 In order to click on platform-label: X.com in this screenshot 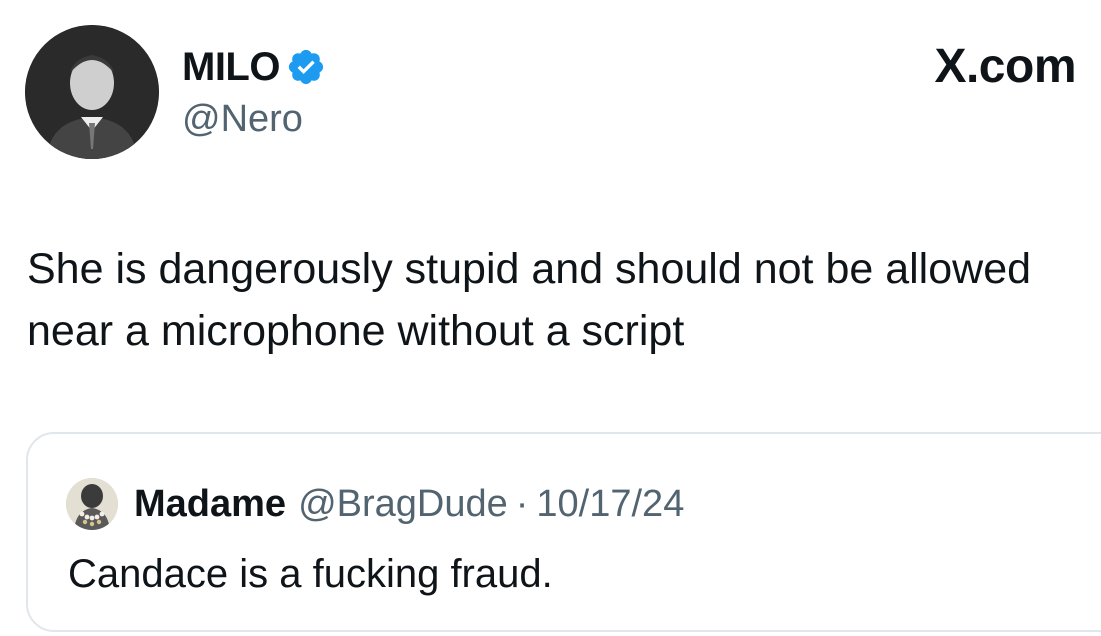, I will do `click(1005, 66)`.